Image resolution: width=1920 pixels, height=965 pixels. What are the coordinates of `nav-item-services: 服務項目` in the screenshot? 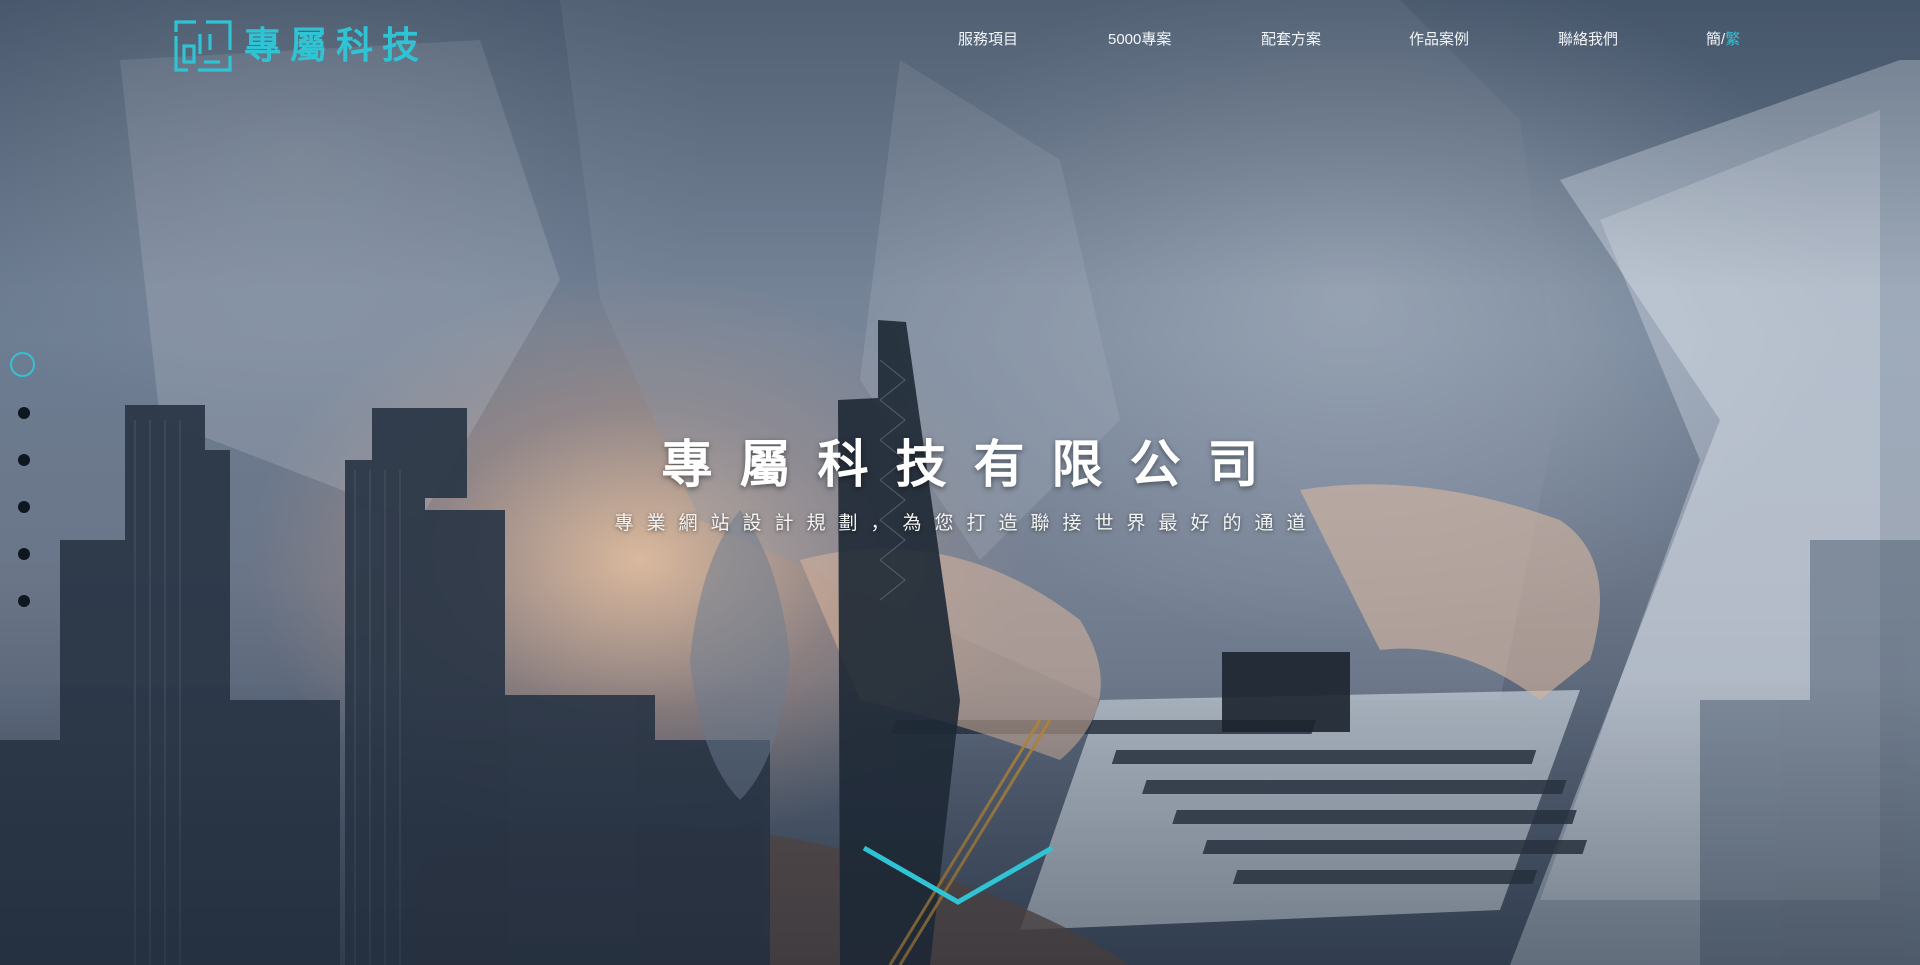 It's located at (988, 40).